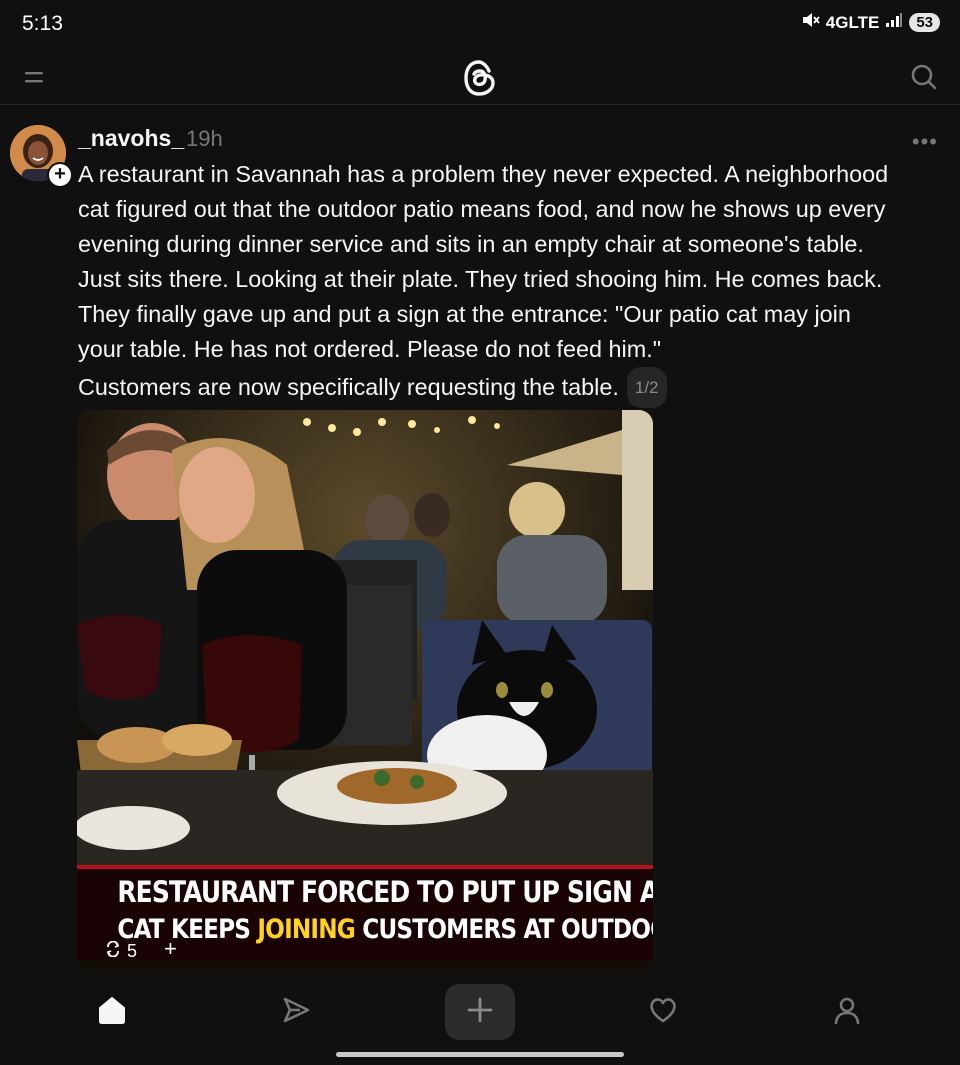  Describe the element at coordinates (925, 142) in the screenshot. I see `more-horizontal-icon: •••` at that location.